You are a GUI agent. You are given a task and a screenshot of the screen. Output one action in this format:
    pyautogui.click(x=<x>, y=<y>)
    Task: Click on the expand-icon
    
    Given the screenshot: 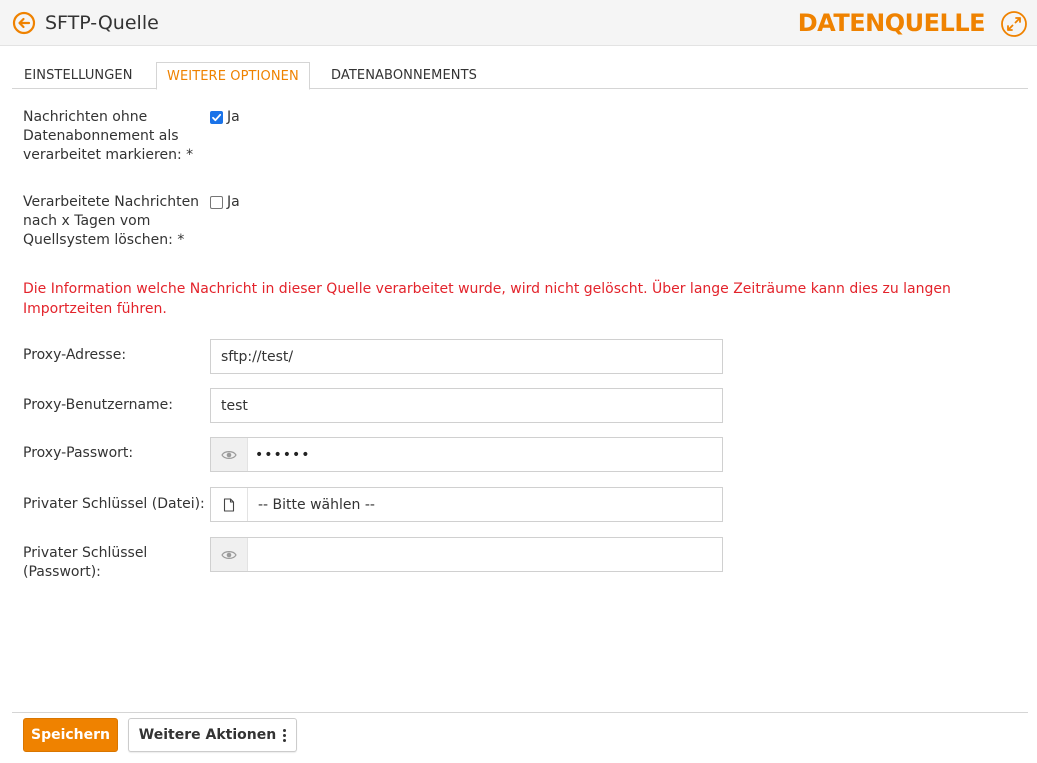 What is the action you would take?
    pyautogui.click(x=1014, y=24)
    